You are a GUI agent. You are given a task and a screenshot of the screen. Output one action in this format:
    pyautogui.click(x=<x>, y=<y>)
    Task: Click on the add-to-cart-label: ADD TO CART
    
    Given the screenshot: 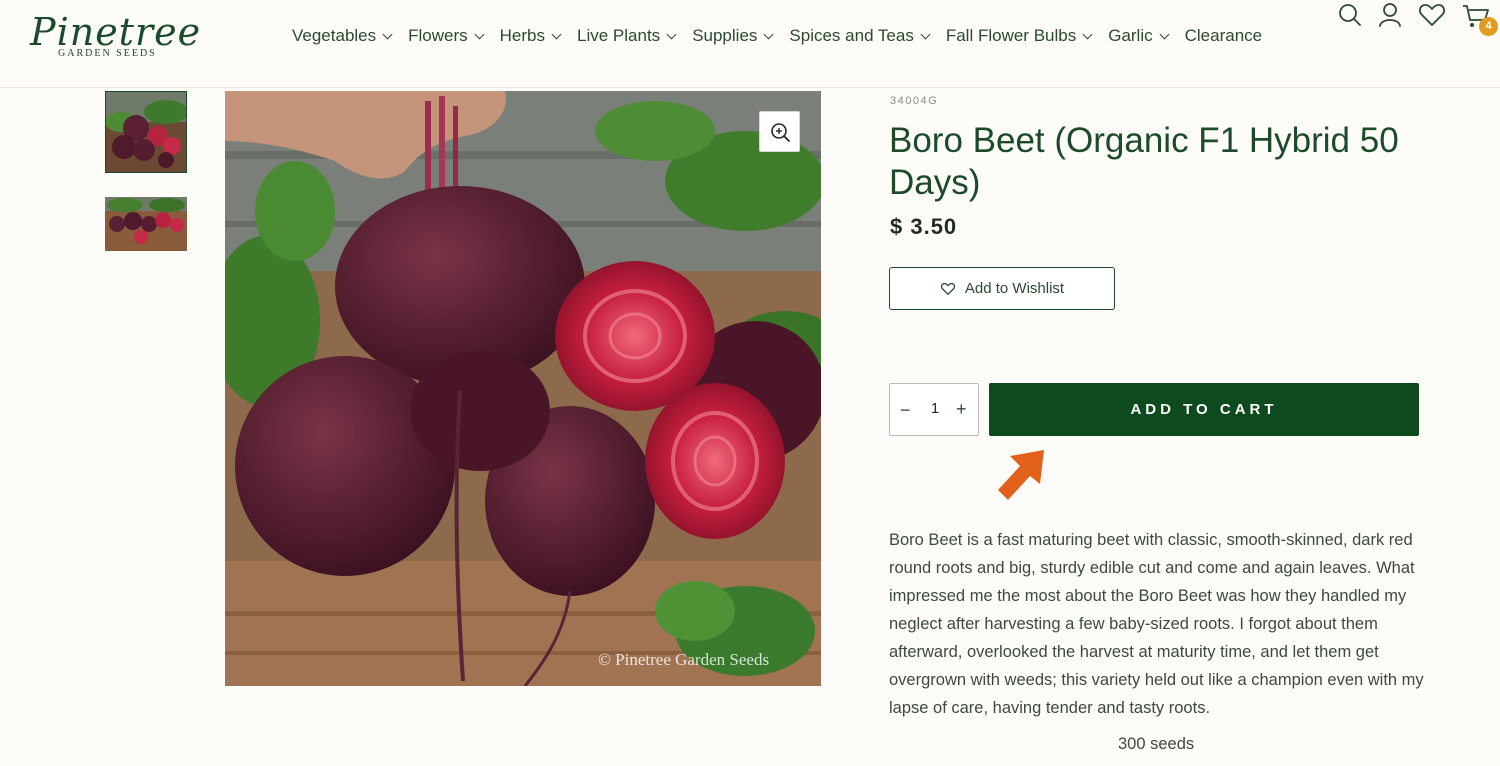 What is the action you would take?
    pyautogui.click(x=1204, y=409)
    